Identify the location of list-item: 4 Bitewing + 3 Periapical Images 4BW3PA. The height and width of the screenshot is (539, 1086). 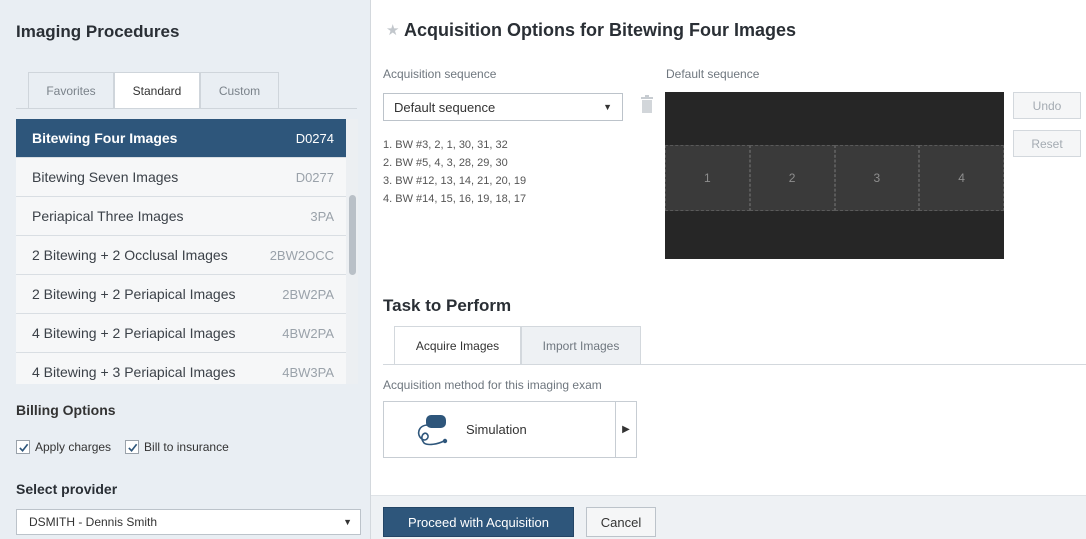
(181, 368).